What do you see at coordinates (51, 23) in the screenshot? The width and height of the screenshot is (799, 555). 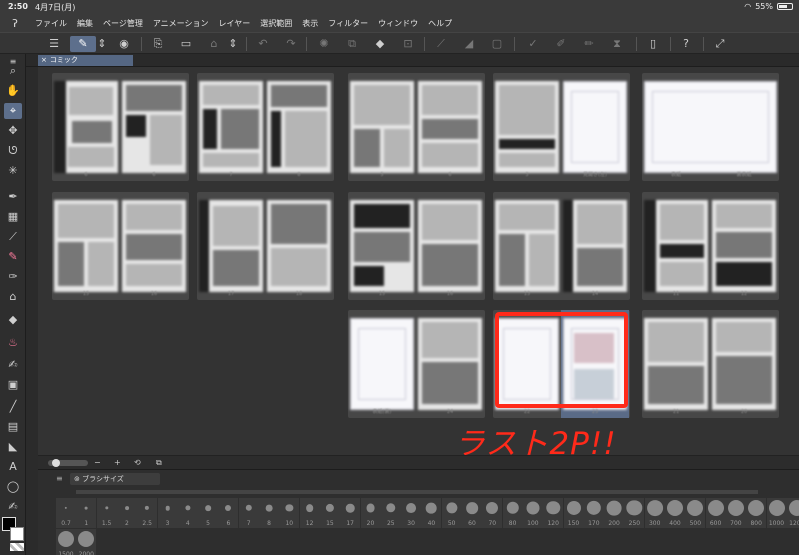 I see `menu-file: ファイル` at bounding box center [51, 23].